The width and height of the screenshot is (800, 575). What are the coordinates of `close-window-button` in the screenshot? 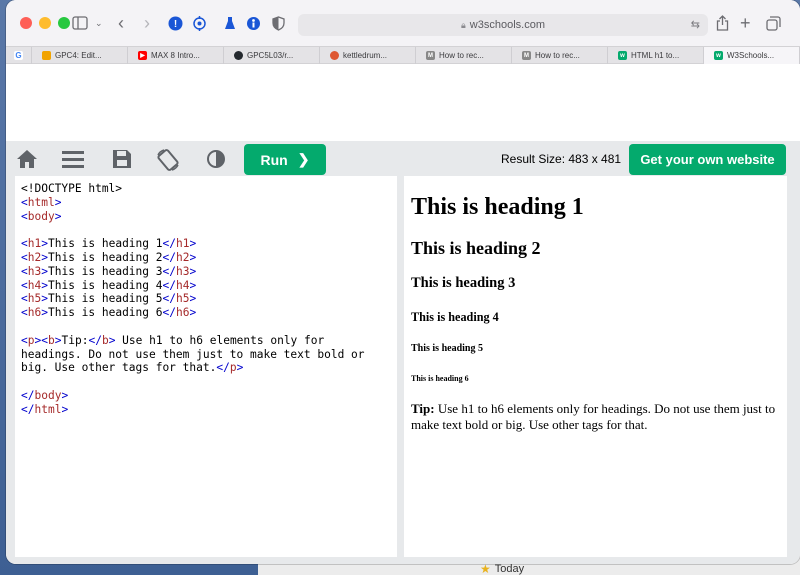 It's located at (26, 23).